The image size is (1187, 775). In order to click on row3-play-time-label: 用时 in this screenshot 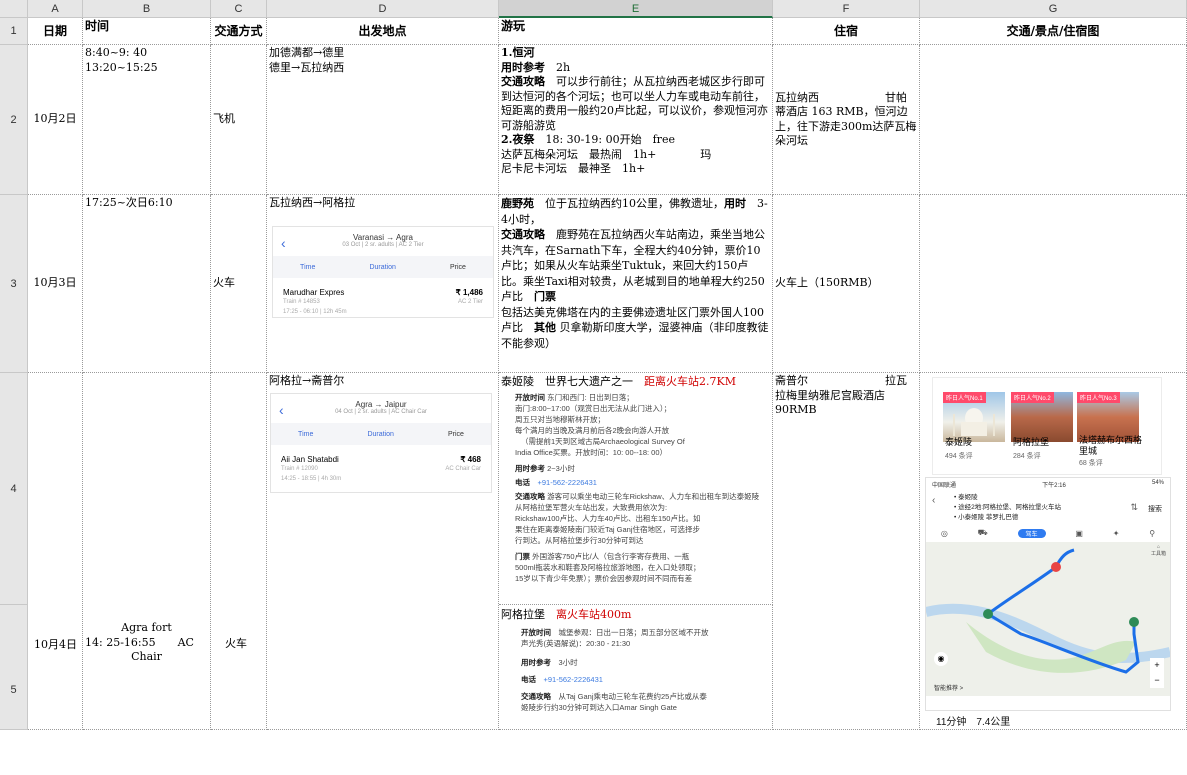, I will do `click(735, 203)`.